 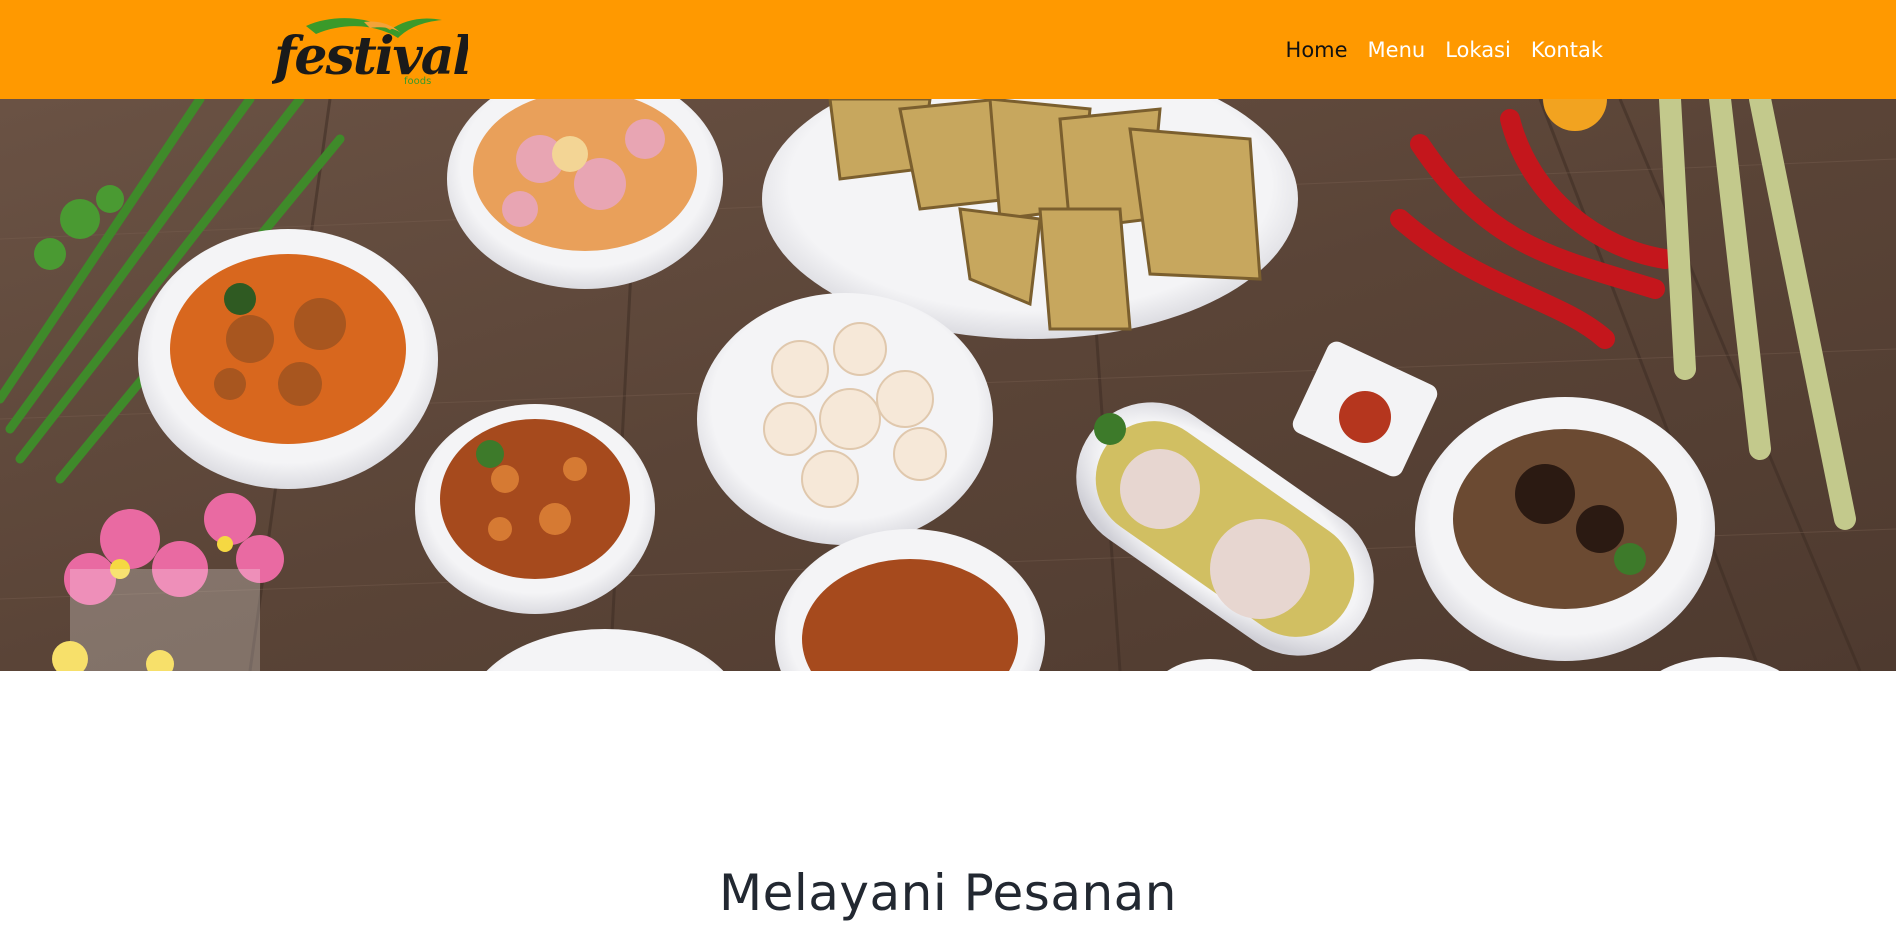 I want to click on nav-menu: Menu, so click(x=1397, y=50).